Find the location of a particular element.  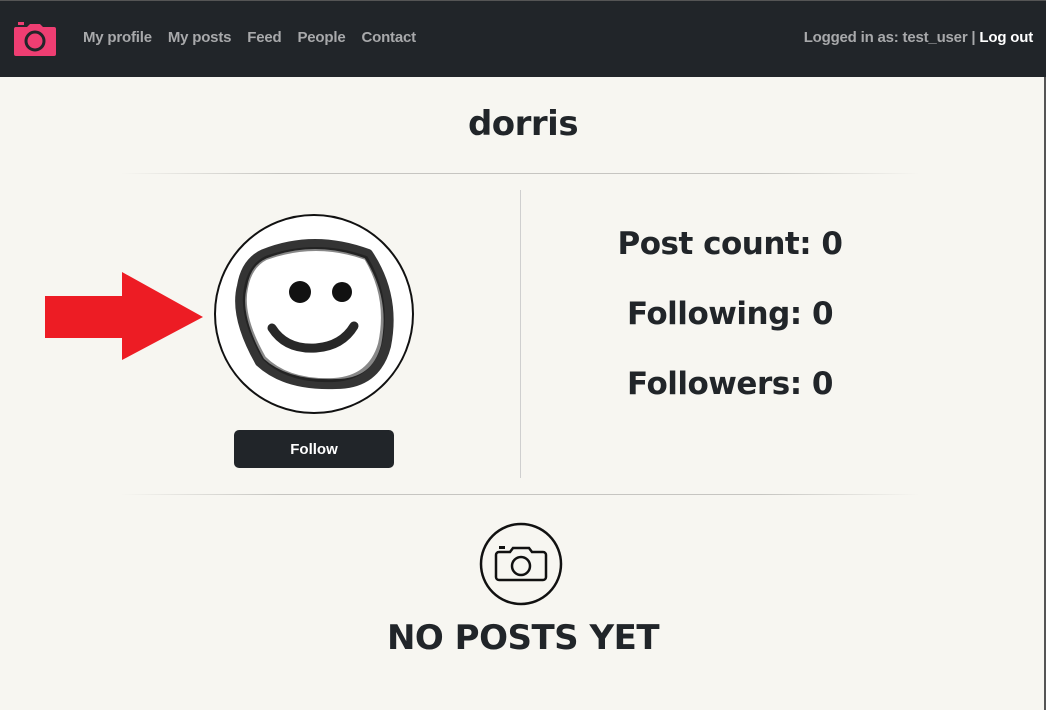

smiley-face-icon is located at coordinates (314, 314).